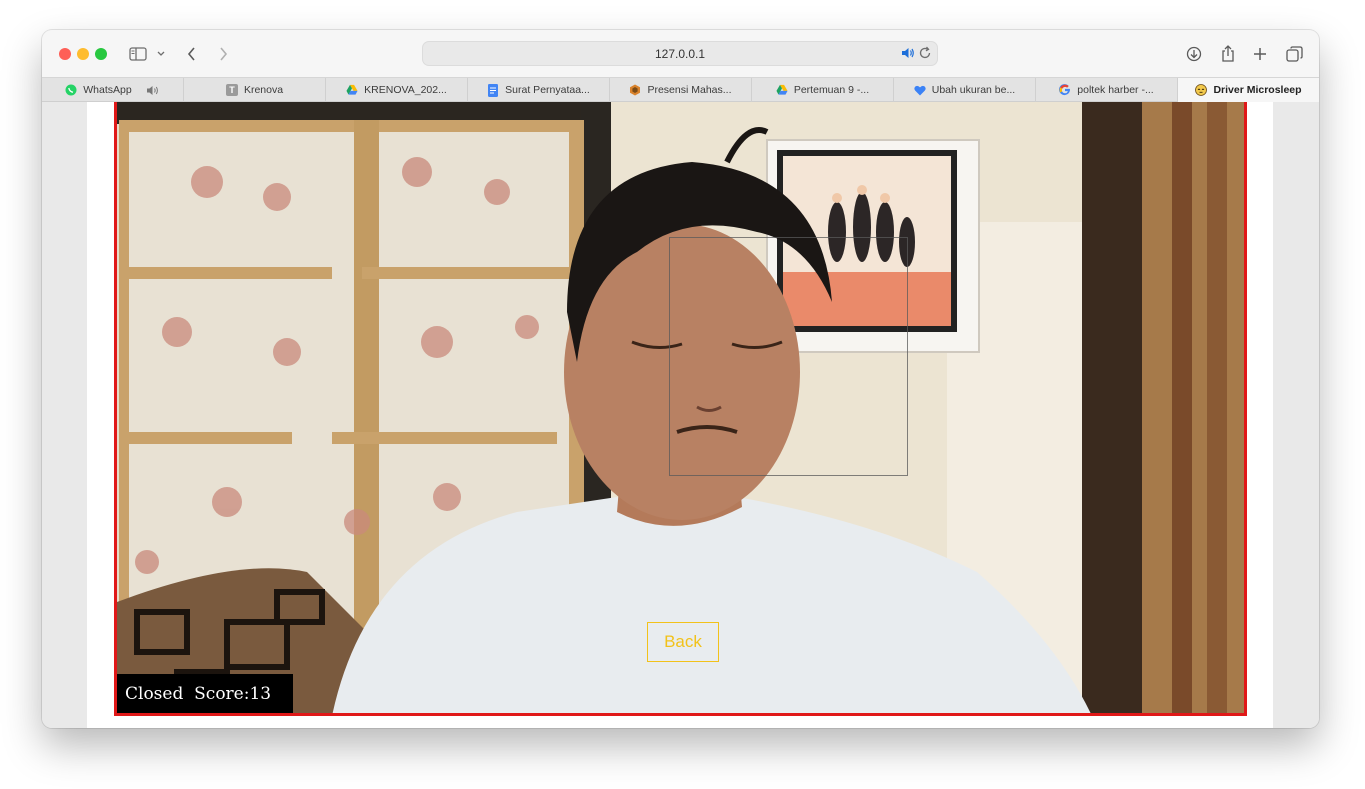 This screenshot has height=789, width=1365. I want to click on tab-driver-microsleep: Driver Microsleep, so click(1248, 90).